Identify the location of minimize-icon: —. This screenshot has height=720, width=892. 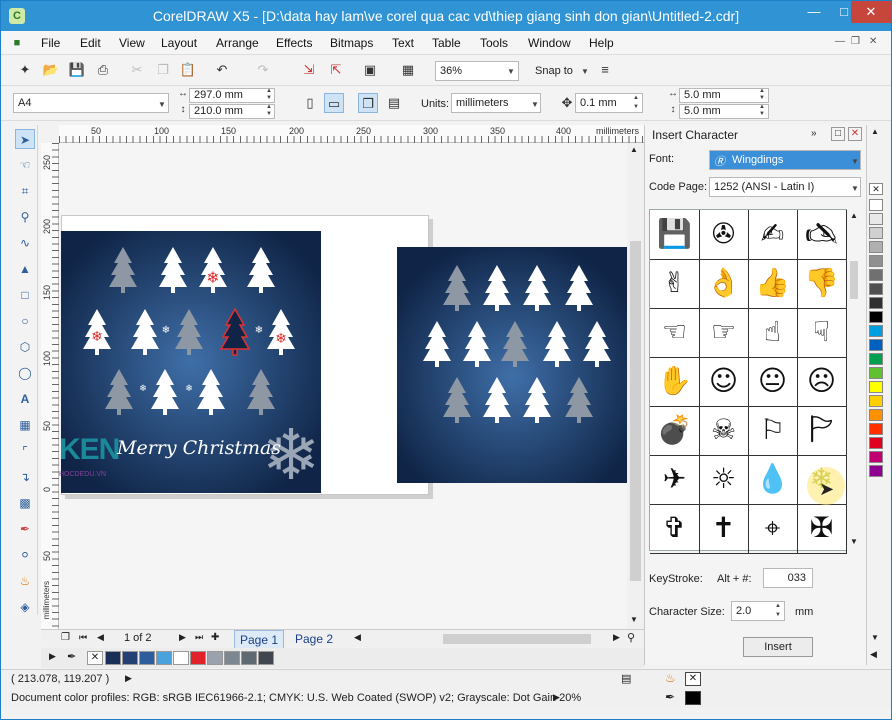
(814, 12).